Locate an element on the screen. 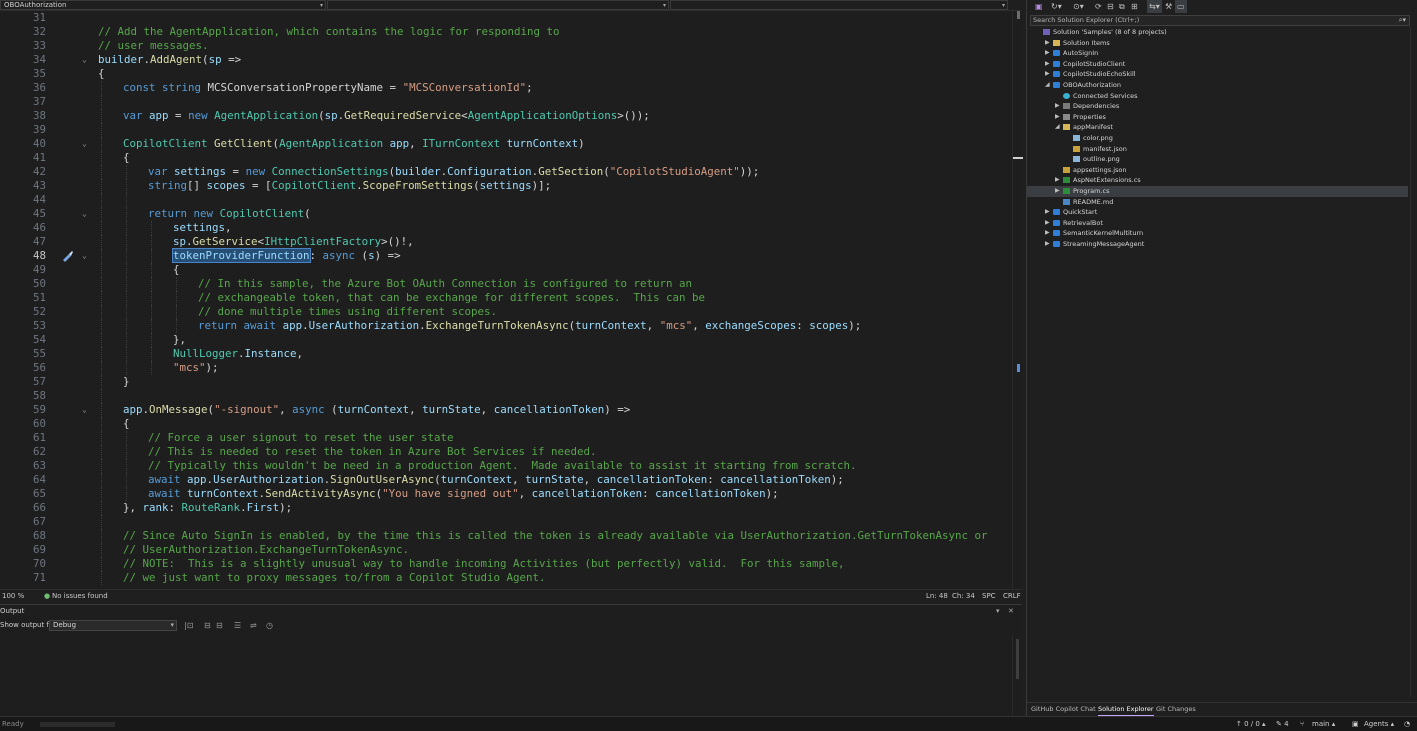 Image resolution: width=1417 pixels, height=731 pixels. tree-item: ◢ OBOAuthorization is located at coordinates (1217, 85).